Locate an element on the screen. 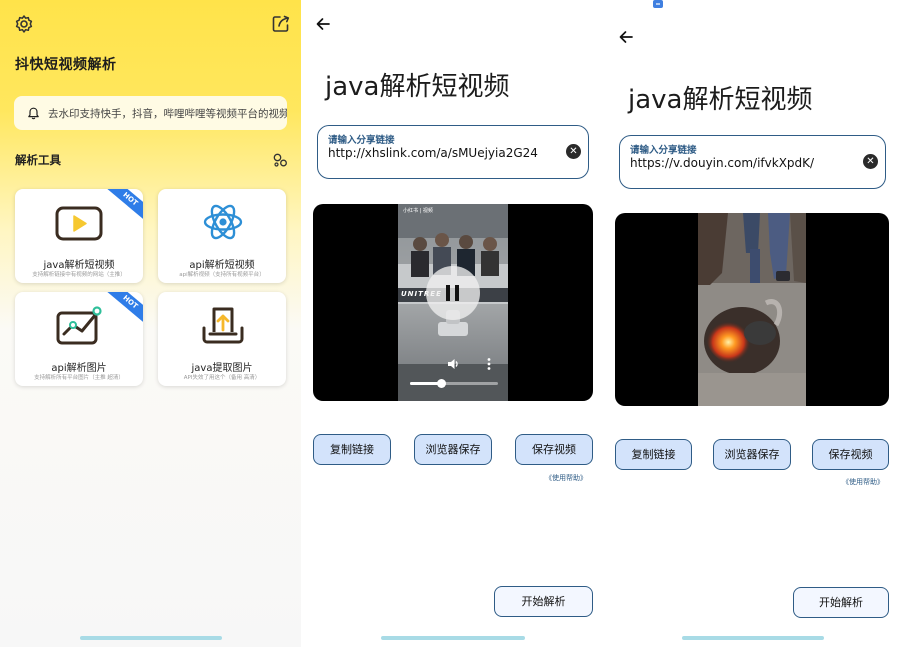 Image resolution: width=900 pixels, height=647 pixels. app-title: 抖快短视频解析 is located at coordinates (66, 65).